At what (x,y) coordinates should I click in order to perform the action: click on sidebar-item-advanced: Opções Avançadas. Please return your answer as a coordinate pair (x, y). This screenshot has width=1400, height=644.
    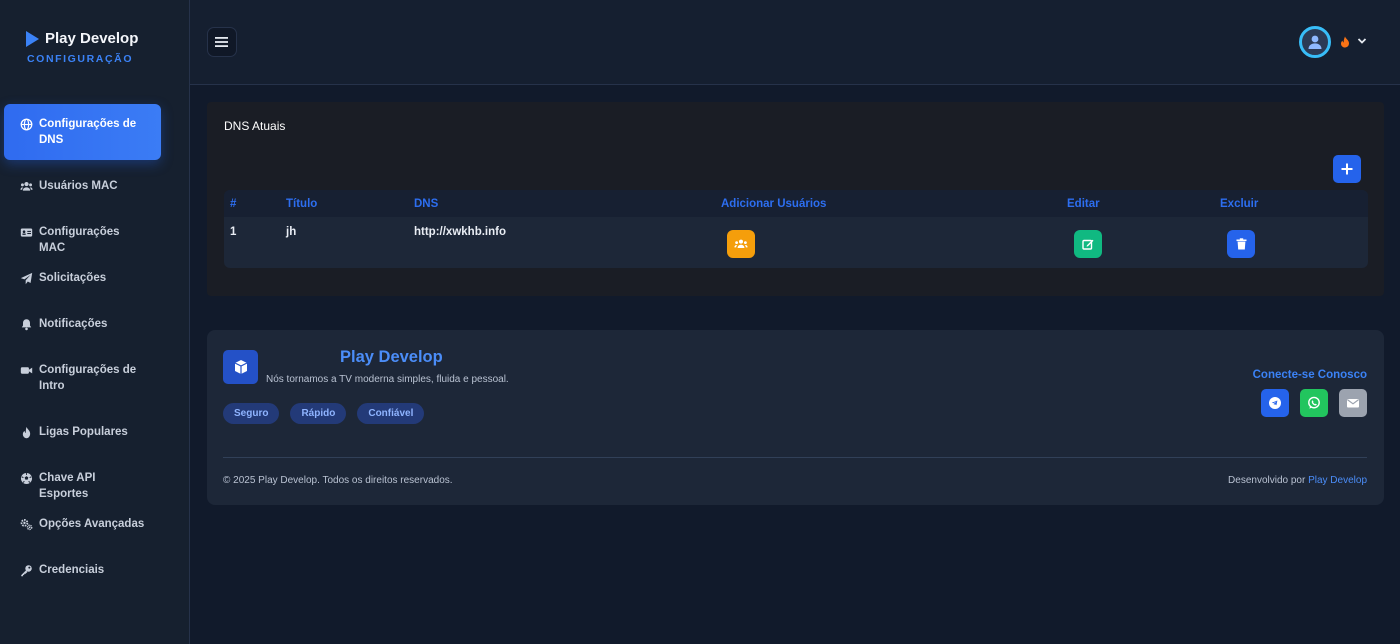
    Looking at the image, I should click on (82, 524).